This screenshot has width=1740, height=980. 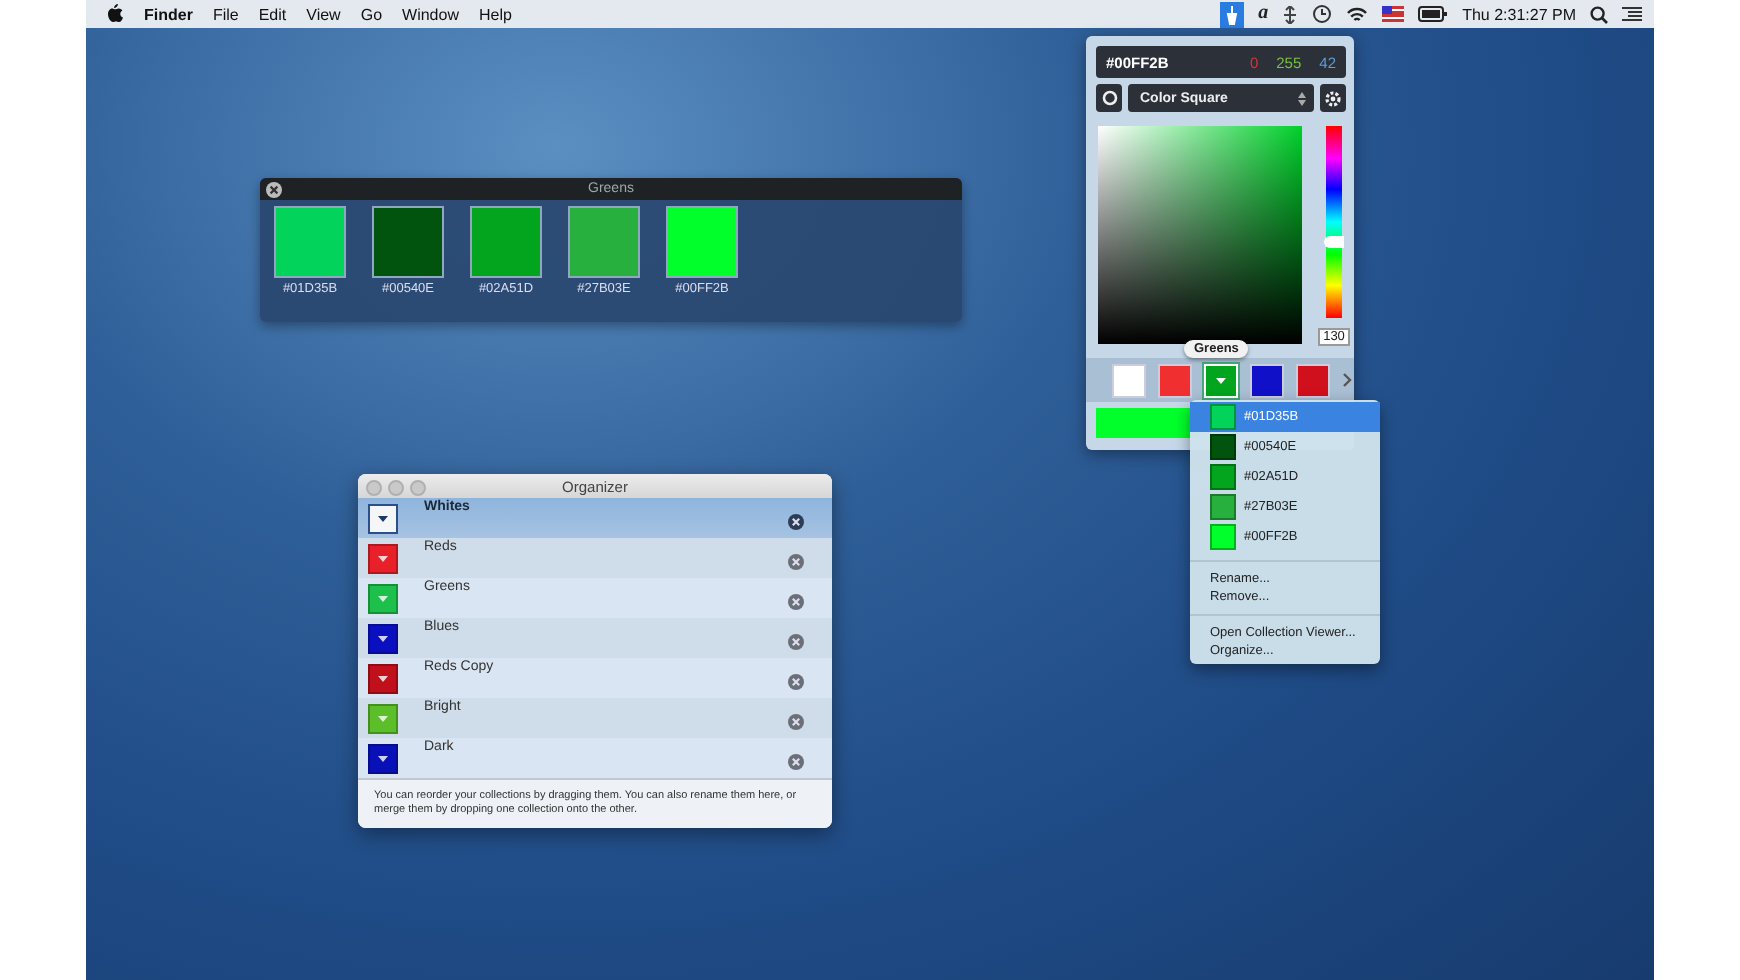 I want to click on clock-text: Thu 2:31:27 PM, so click(x=1519, y=14).